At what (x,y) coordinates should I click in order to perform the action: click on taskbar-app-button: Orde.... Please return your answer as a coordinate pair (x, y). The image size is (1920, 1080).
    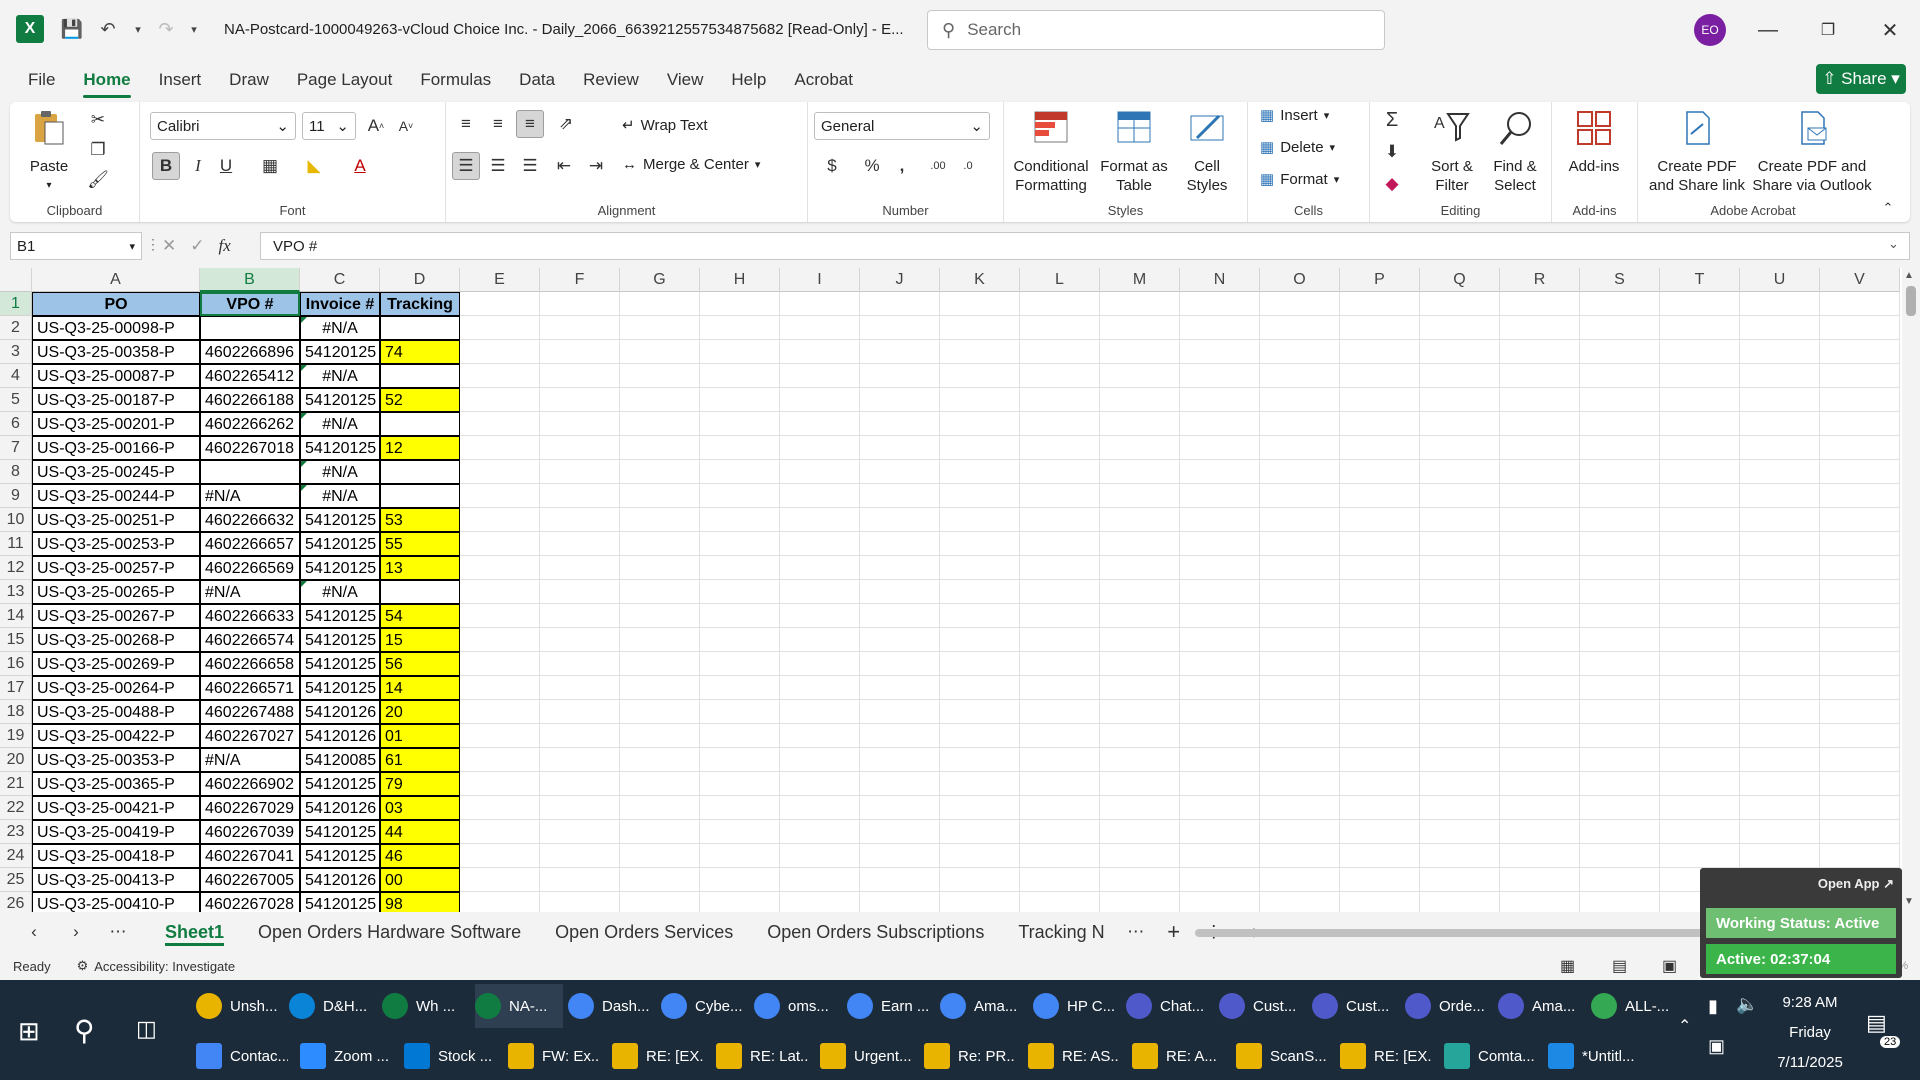
    Looking at the image, I should click on (1449, 1006).